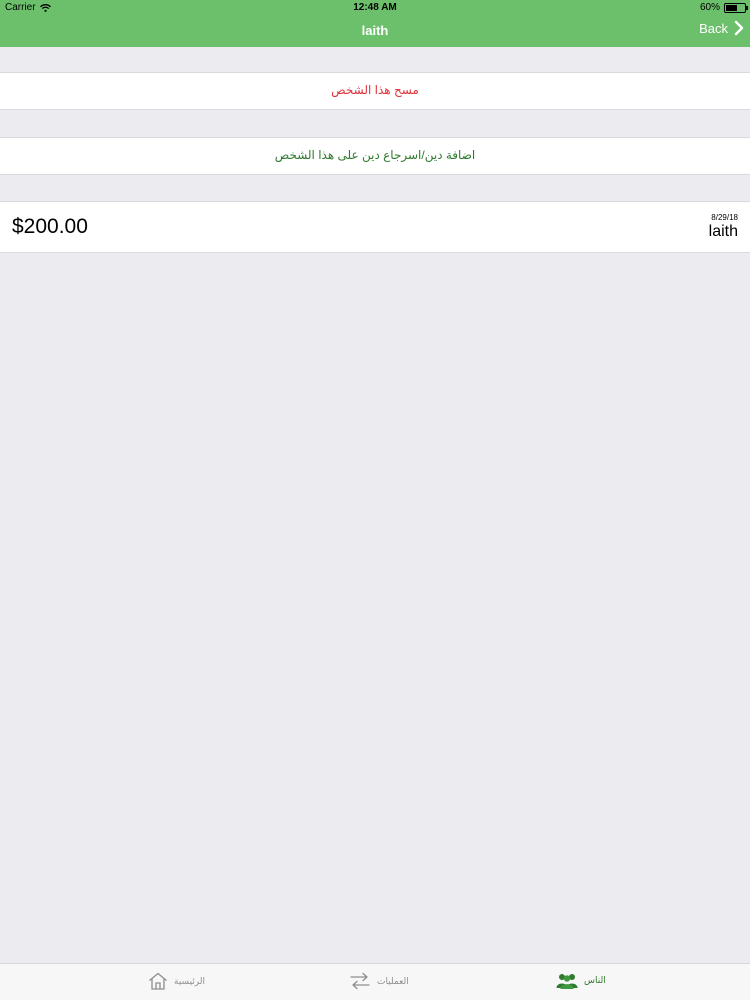 This screenshot has height=1000, width=750. Describe the element at coordinates (50, 226) in the screenshot. I see `debt-amount: $200.00` at that location.